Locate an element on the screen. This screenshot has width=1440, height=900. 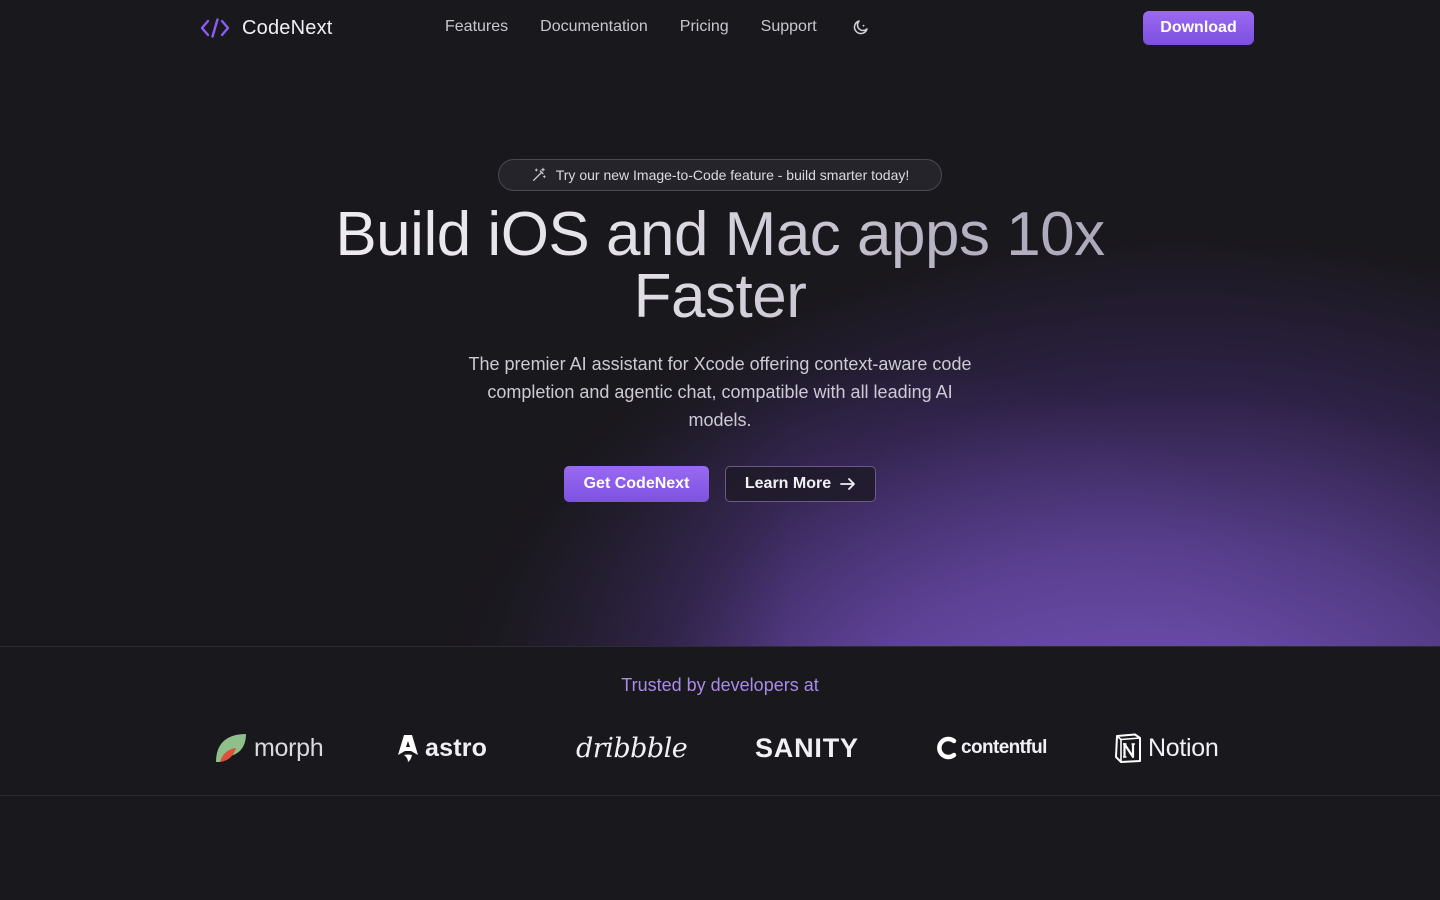
moon-icon is located at coordinates (860, 27).